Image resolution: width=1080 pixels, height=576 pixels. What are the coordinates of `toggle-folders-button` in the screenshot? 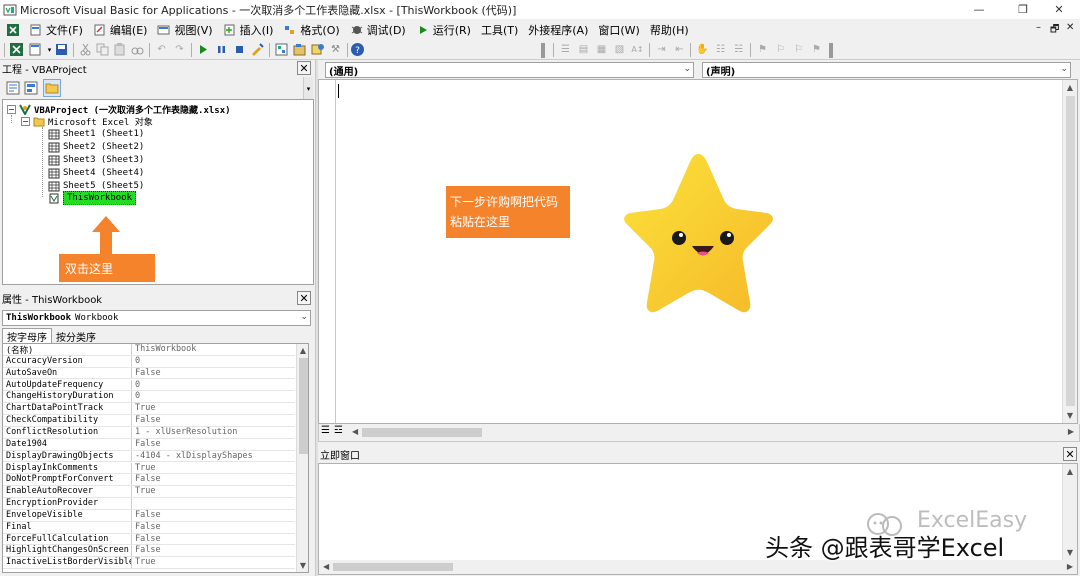 It's located at (52, 88).